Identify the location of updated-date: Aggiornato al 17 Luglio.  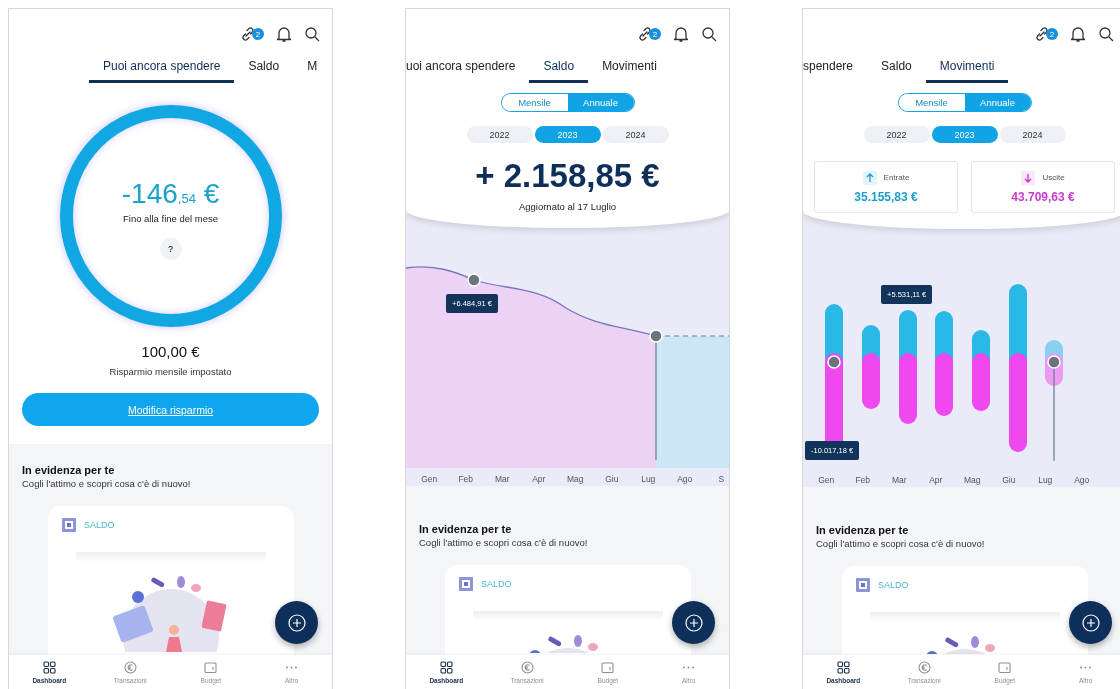
(567, 206).